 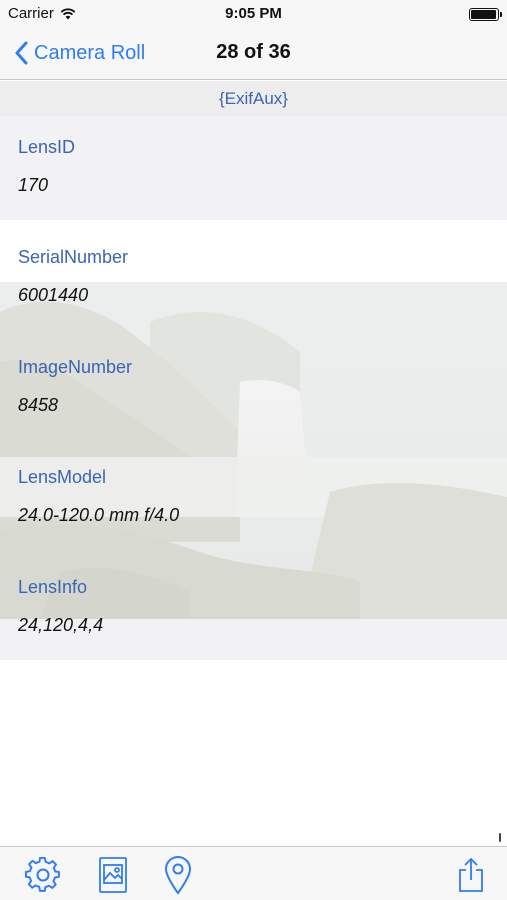 I want to click on location-button, so click(x=178, y=875).